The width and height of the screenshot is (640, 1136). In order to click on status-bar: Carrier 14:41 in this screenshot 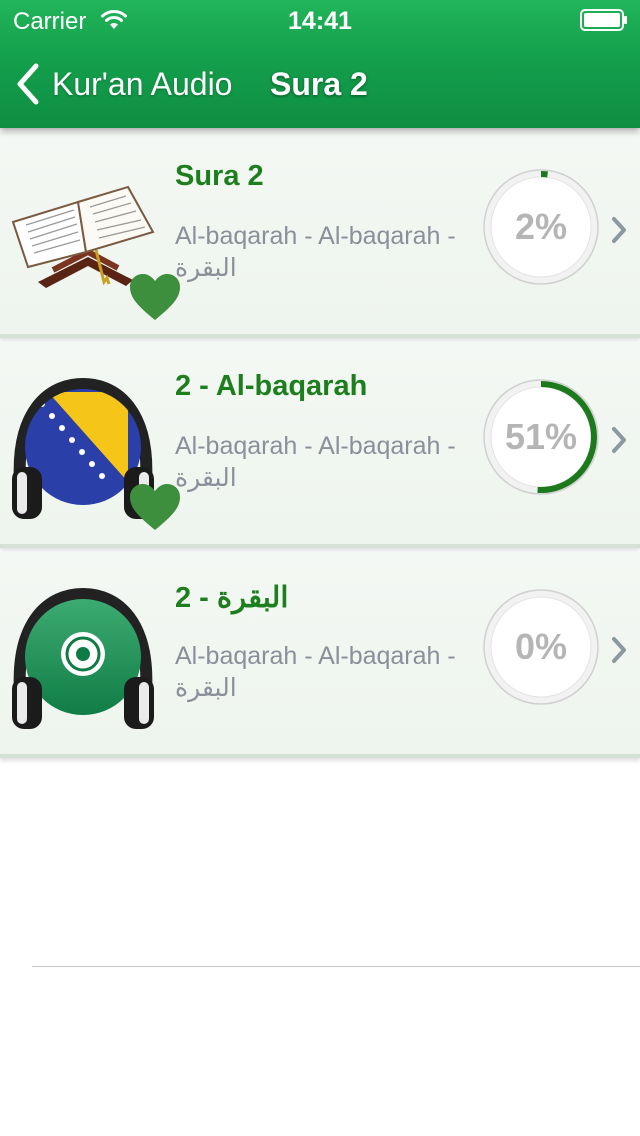, I will do `click(320, 20)`.